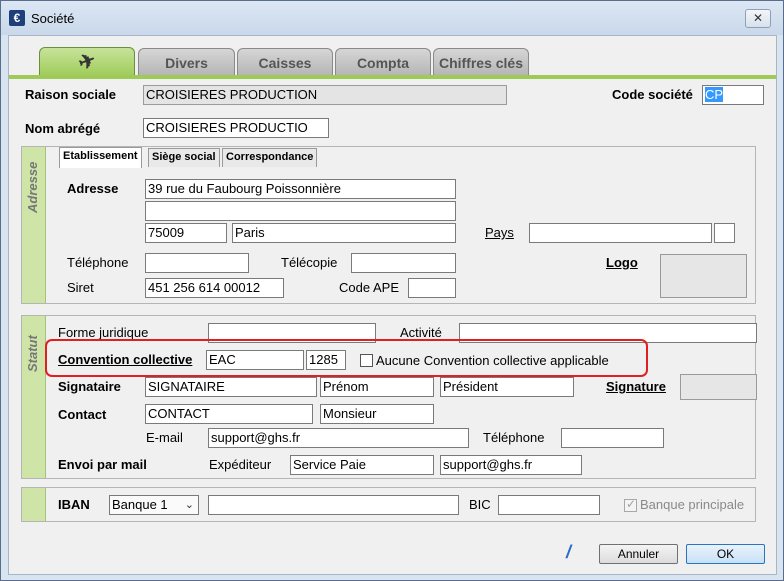 The width and height of the screenshot is (784, 581). Describe the element at coordinates (714, 94) in the screenshot. I see `code-societe-value: CP` at that location.